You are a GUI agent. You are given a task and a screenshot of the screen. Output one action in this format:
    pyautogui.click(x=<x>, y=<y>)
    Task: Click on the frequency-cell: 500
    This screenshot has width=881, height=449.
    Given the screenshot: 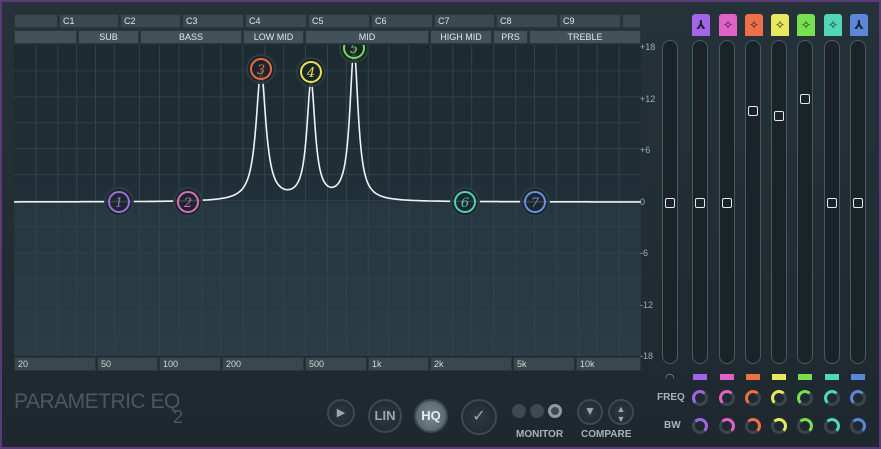 What is the action you would take?
    pyautogui.click(x=336, y=364)
    